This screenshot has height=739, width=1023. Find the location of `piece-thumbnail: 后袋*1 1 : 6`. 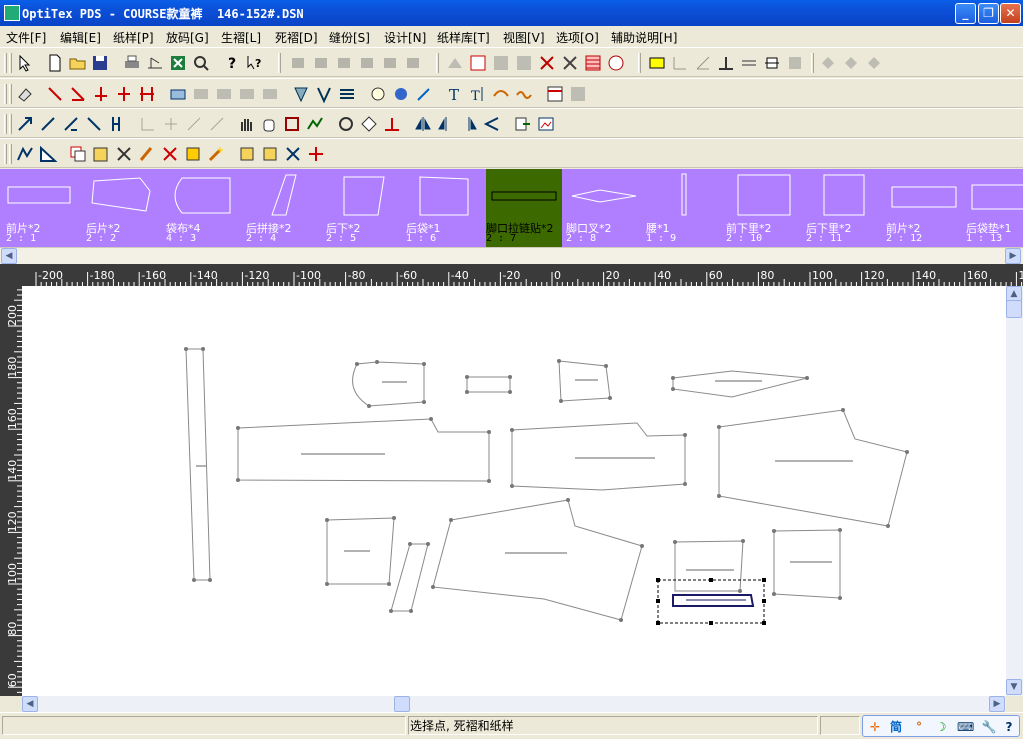

piece-thumbnail: 后袋*1 1 : 6 is located at coordinates (440, 208).